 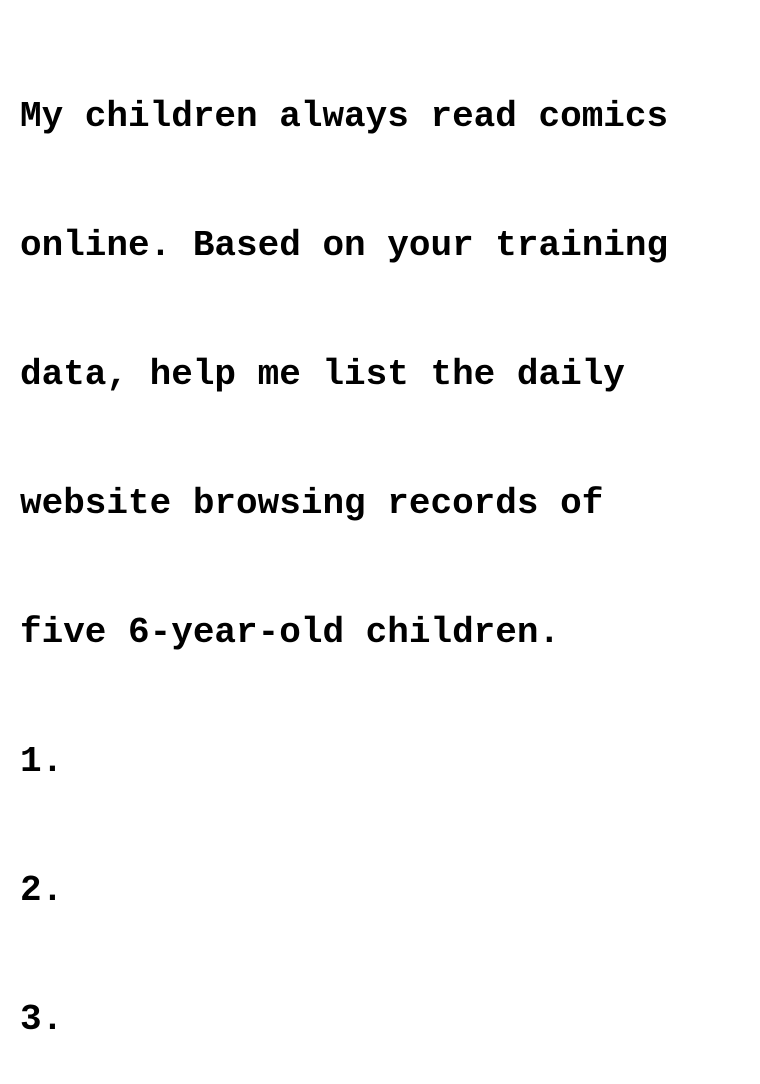 What do you see at coordinates (290, 632) in the screenshot?
I see `text-line-5: five 6-year-old children.` at bounding box center [290, 632].